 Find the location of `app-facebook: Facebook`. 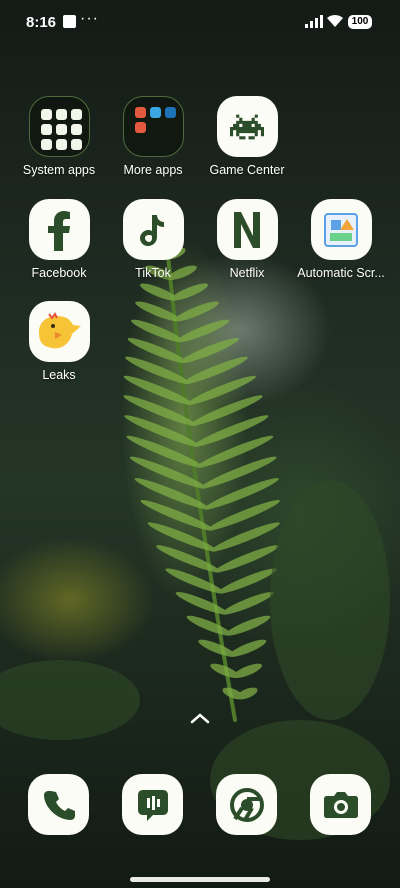

app-facebook: Facebook is located at coordinates (59, 239).